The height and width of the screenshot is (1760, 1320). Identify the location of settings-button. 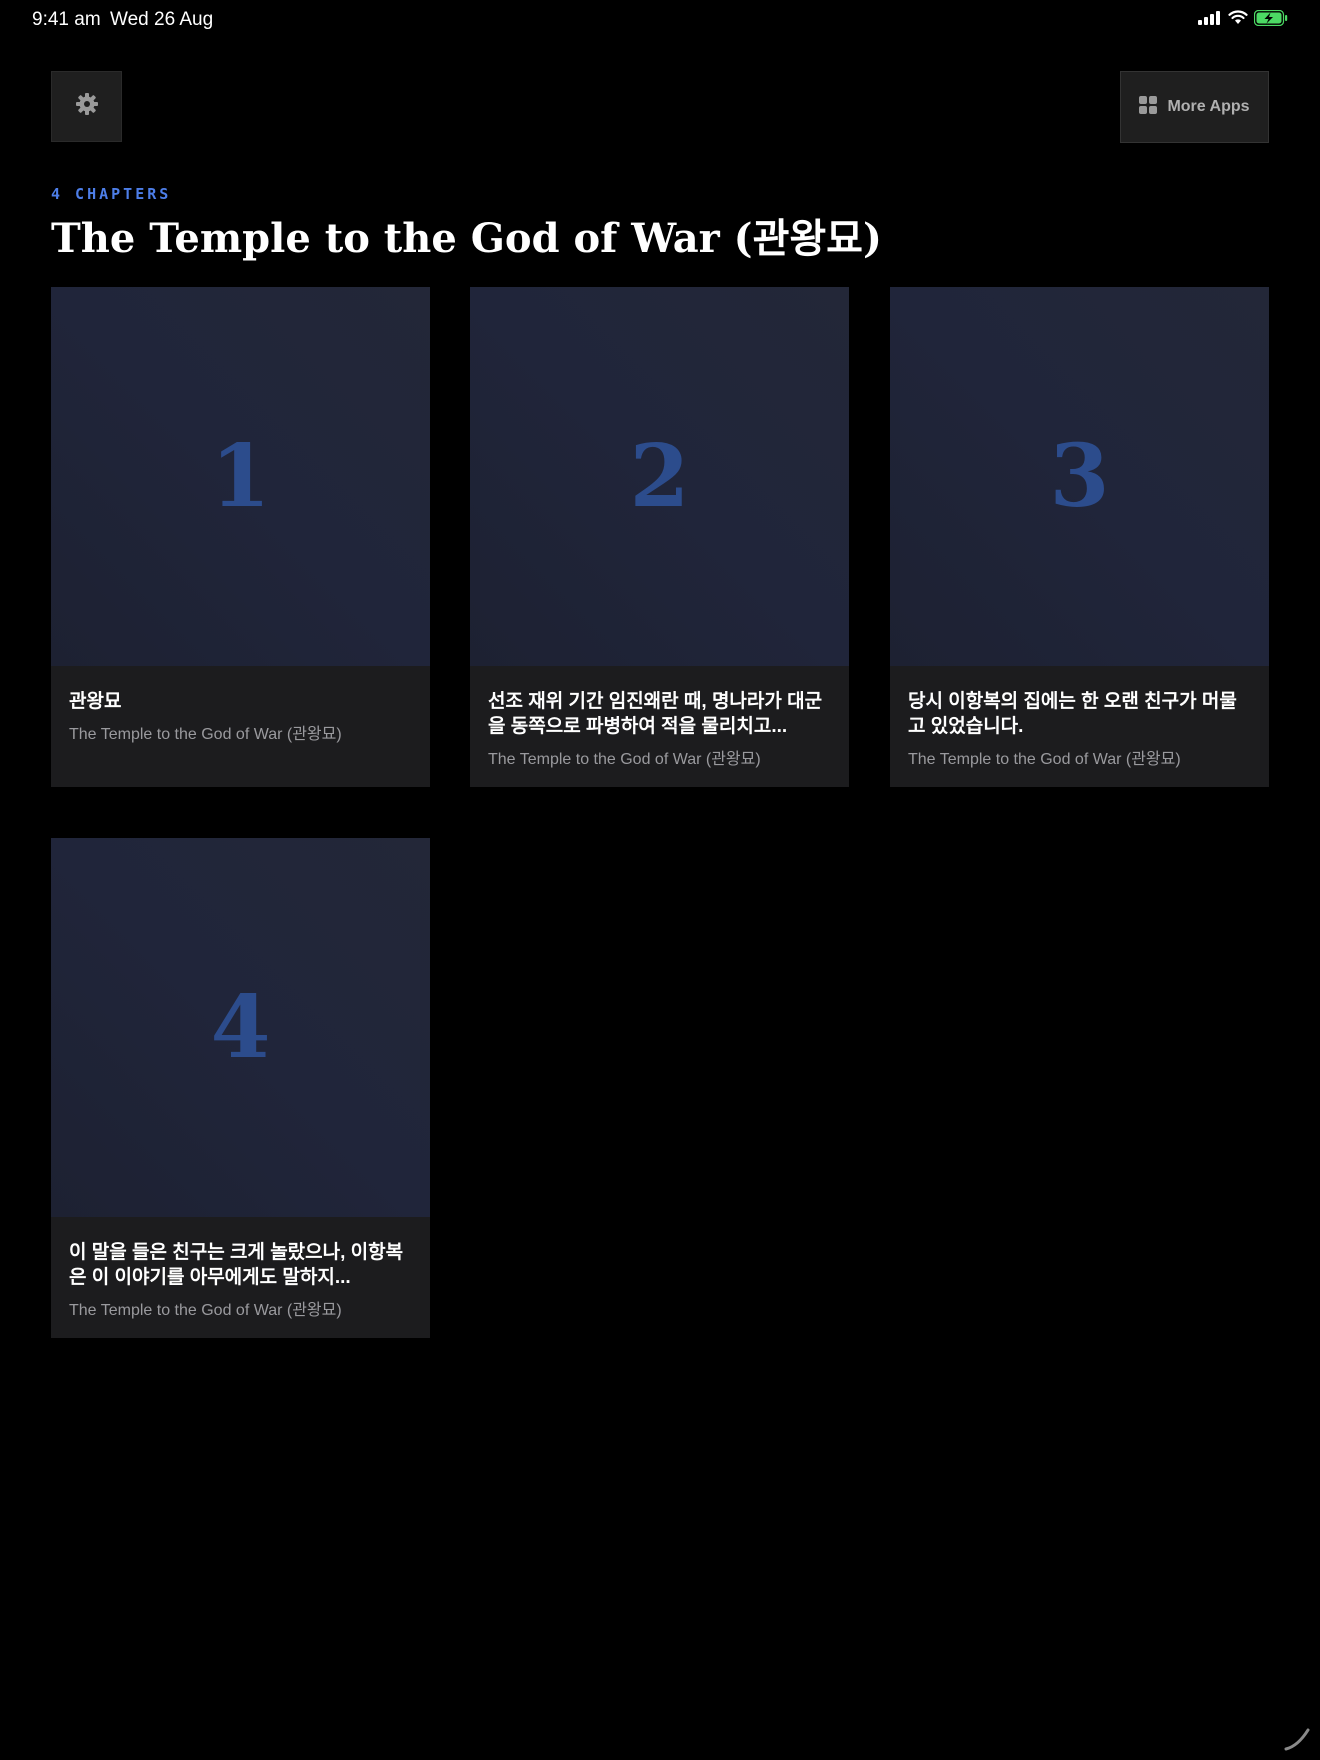
(86, 106).